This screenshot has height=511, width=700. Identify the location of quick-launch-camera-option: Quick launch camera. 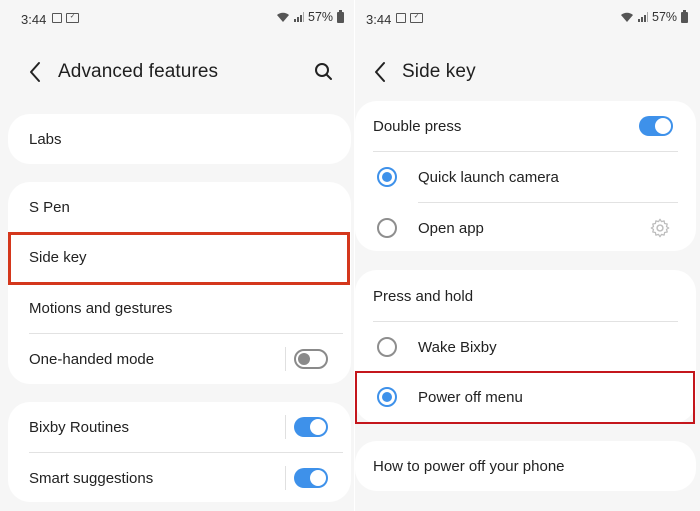
(525, 177).